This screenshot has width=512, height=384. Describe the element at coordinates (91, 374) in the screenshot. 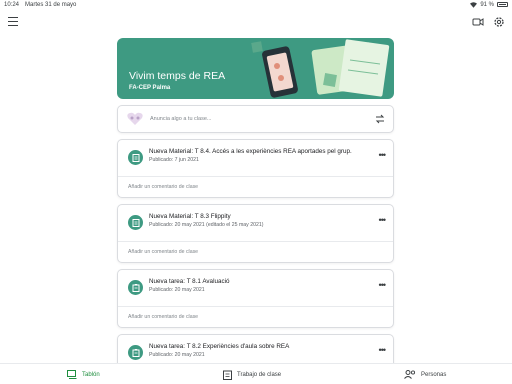

I see `tab-stream-label: Tablón` at that location.